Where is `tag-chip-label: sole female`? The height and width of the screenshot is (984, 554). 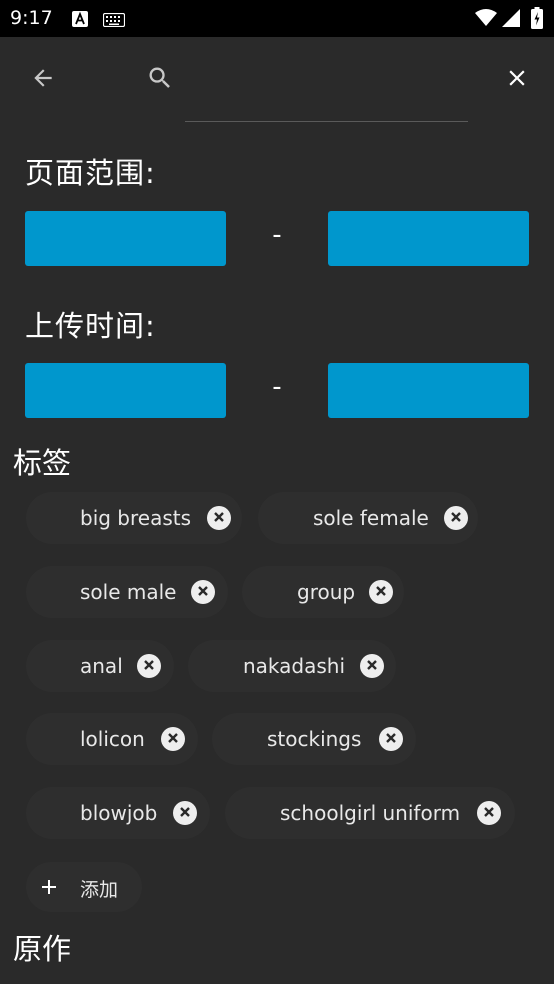
tag-chip-label: sole female is located at coordinates (371, 518).